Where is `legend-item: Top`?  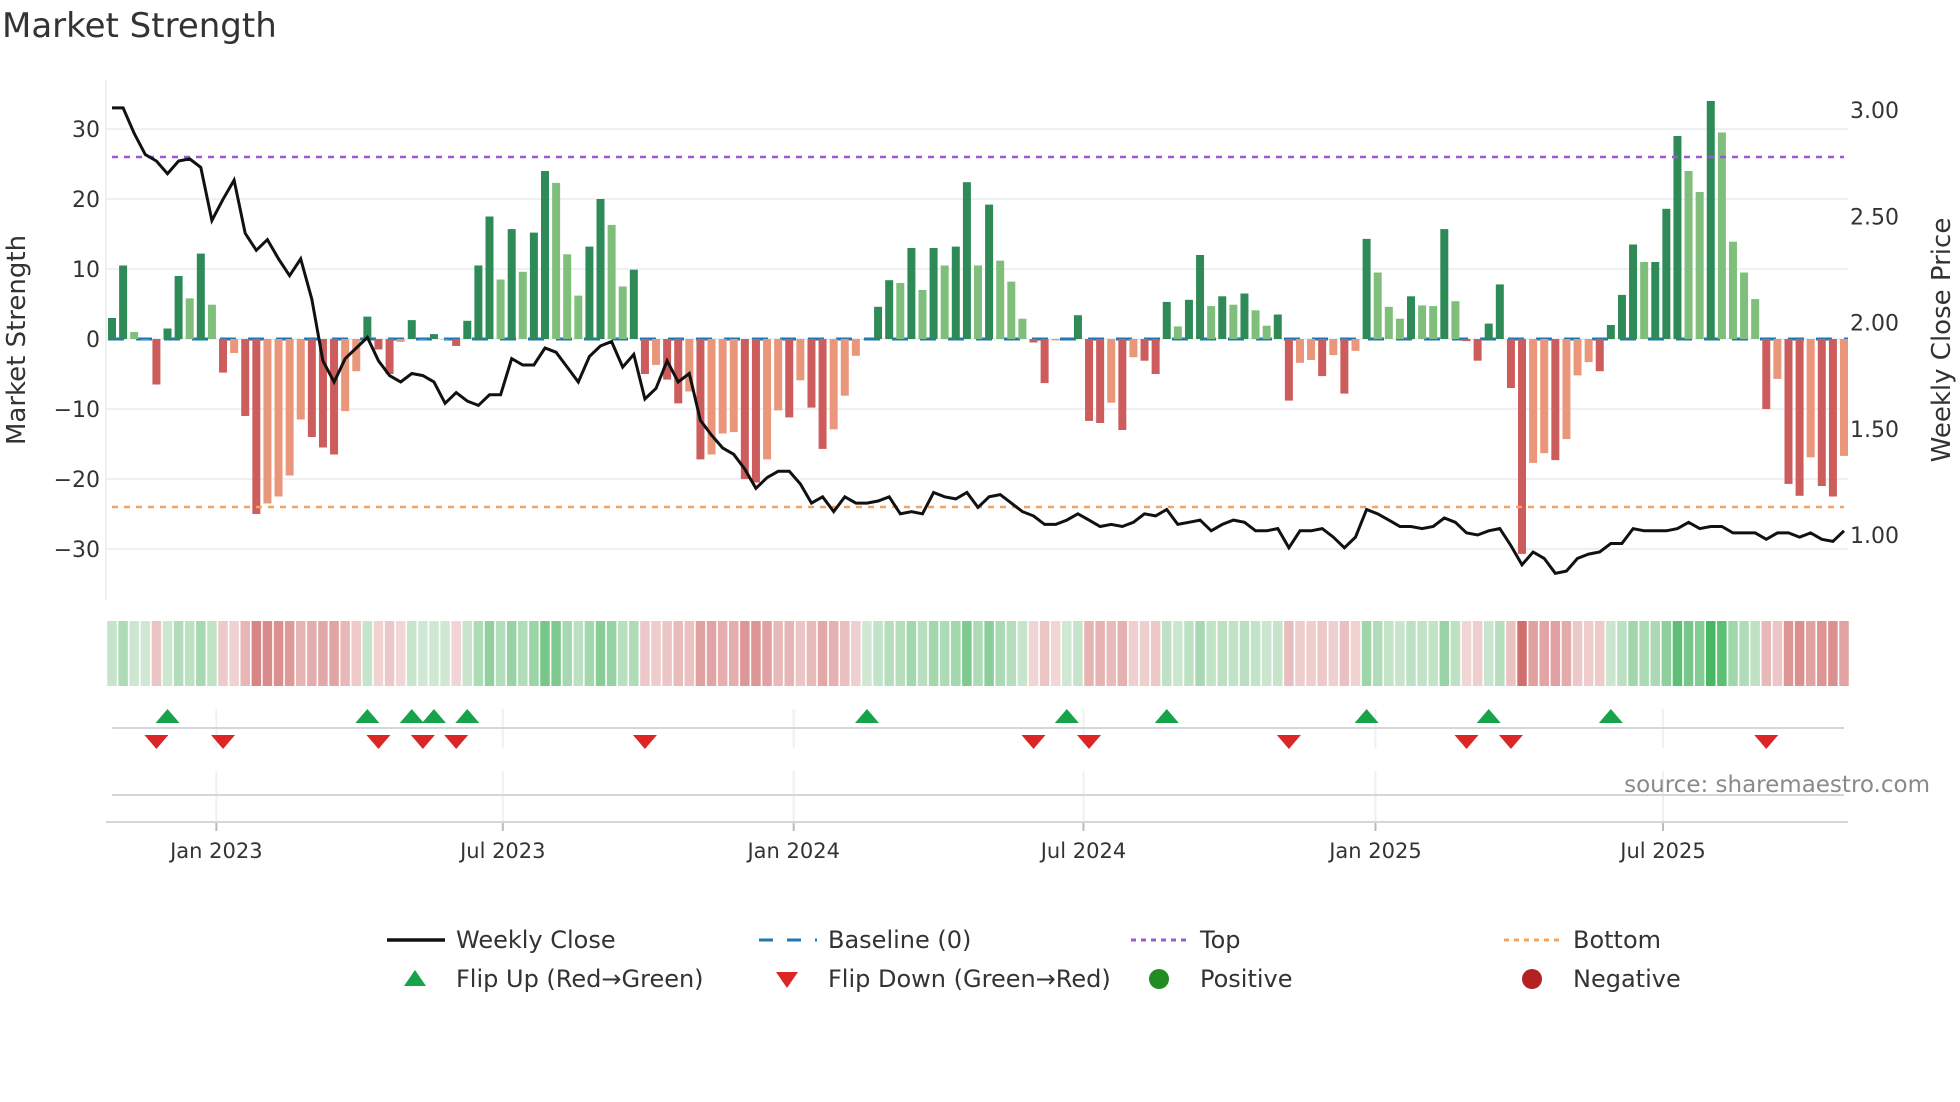
legend-item: Top is located at coordinates (1186, 940).